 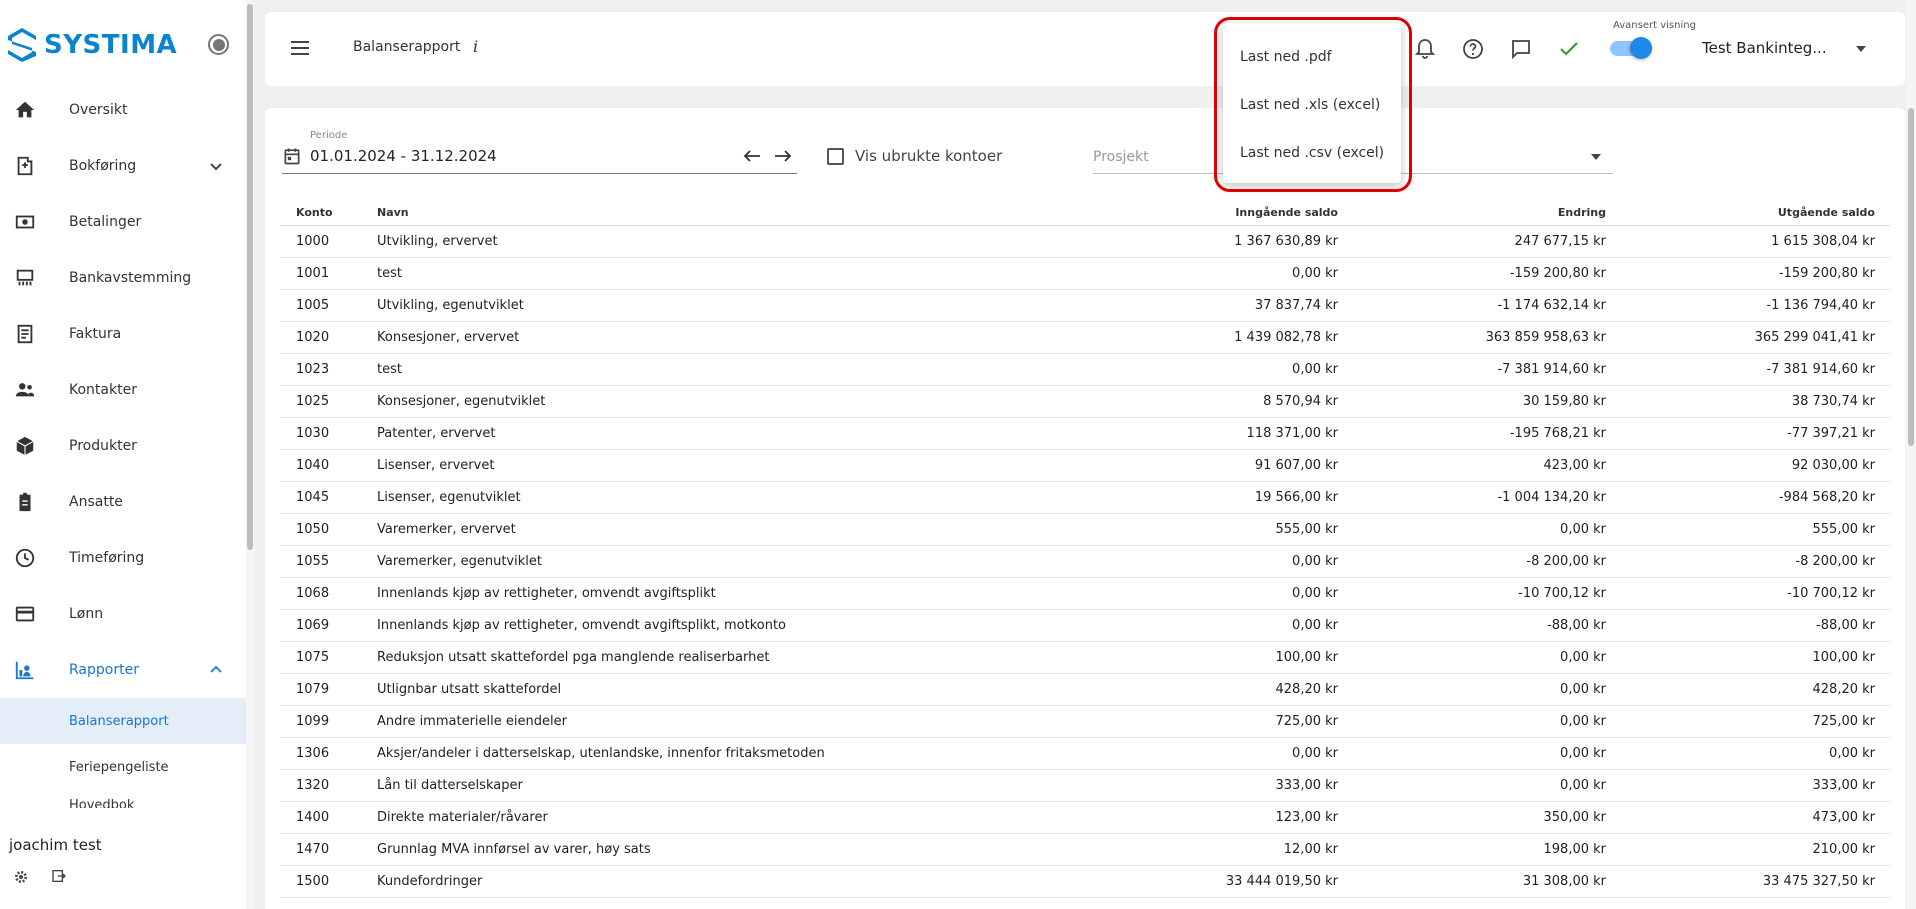 What do you see at coordinates (119, 721) in the screenshot?
I see `sidebar-subitem-label: Balanserapport` at bounding box center [119, 721].